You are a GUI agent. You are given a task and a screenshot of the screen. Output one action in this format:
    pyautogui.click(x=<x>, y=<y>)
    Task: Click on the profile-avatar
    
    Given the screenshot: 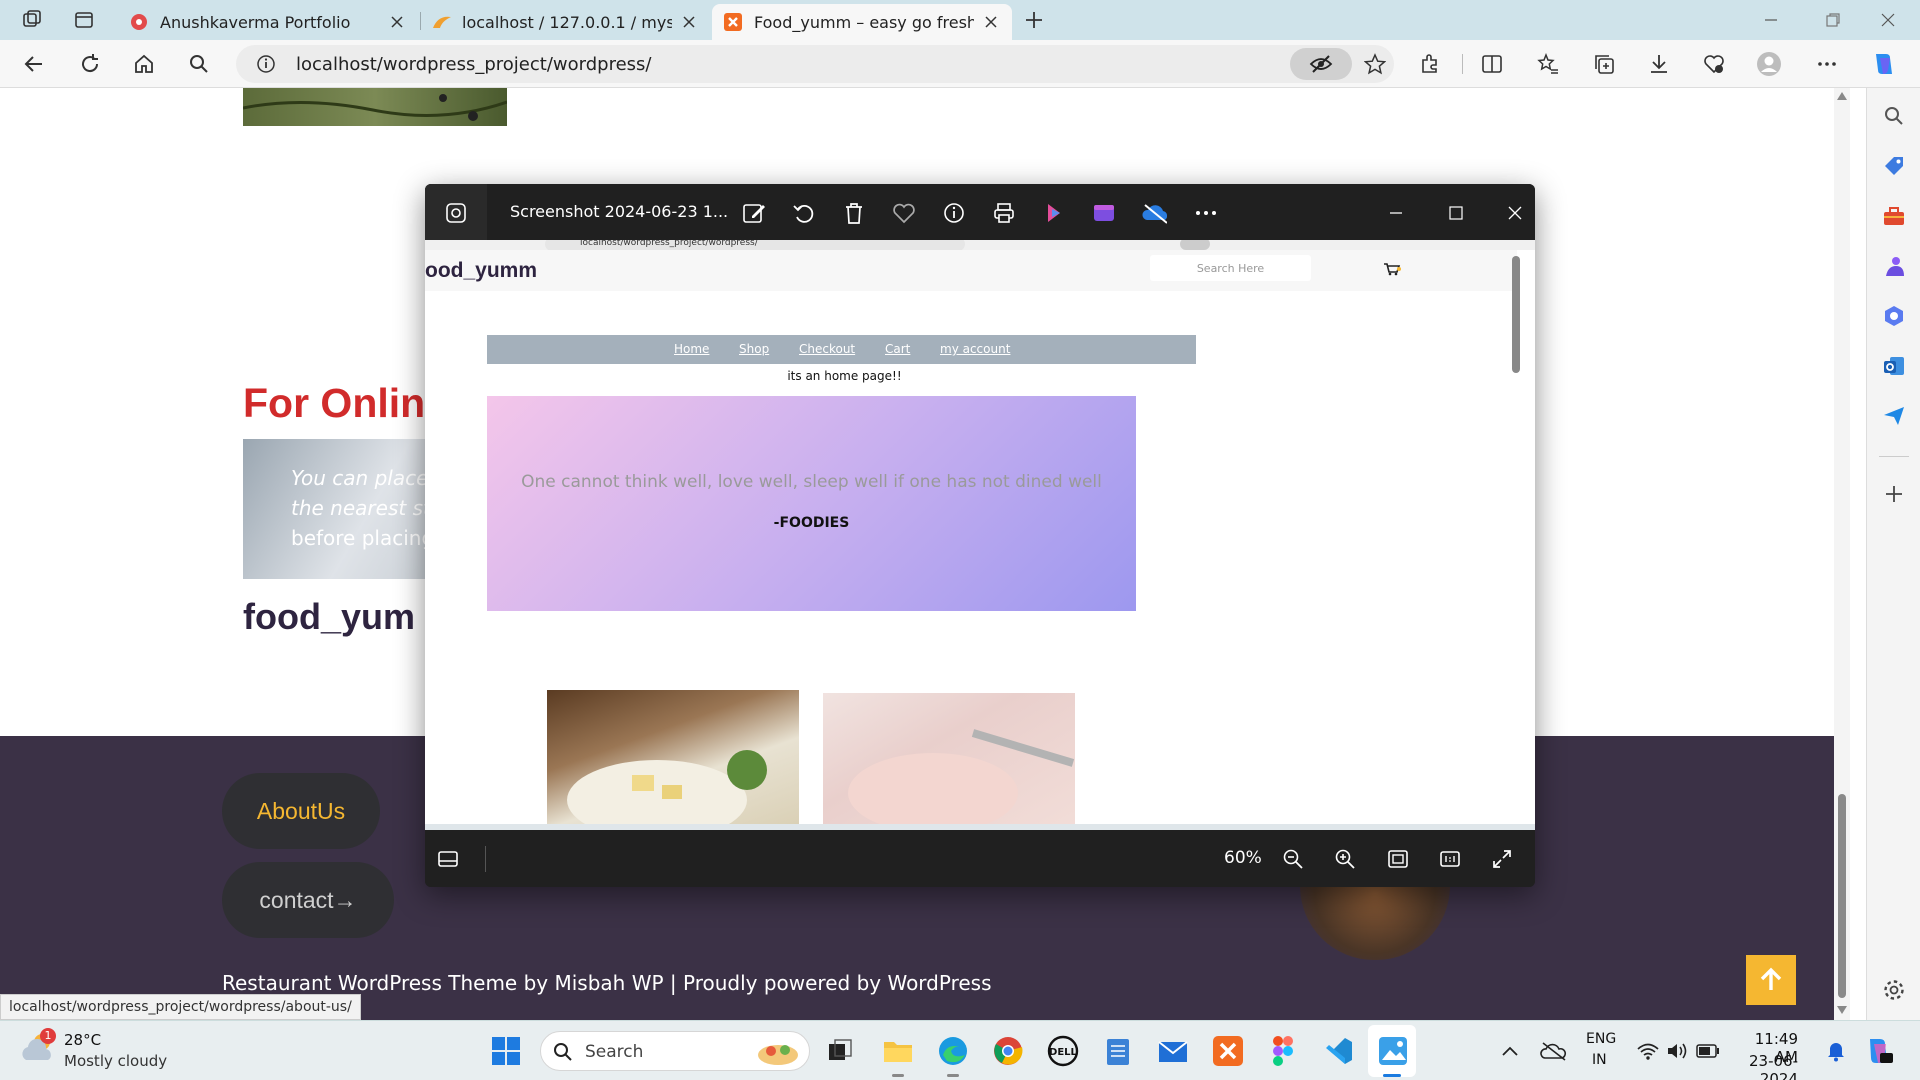 What is the action you would take?
    pyautogui.click(x=1769, y=64)
    